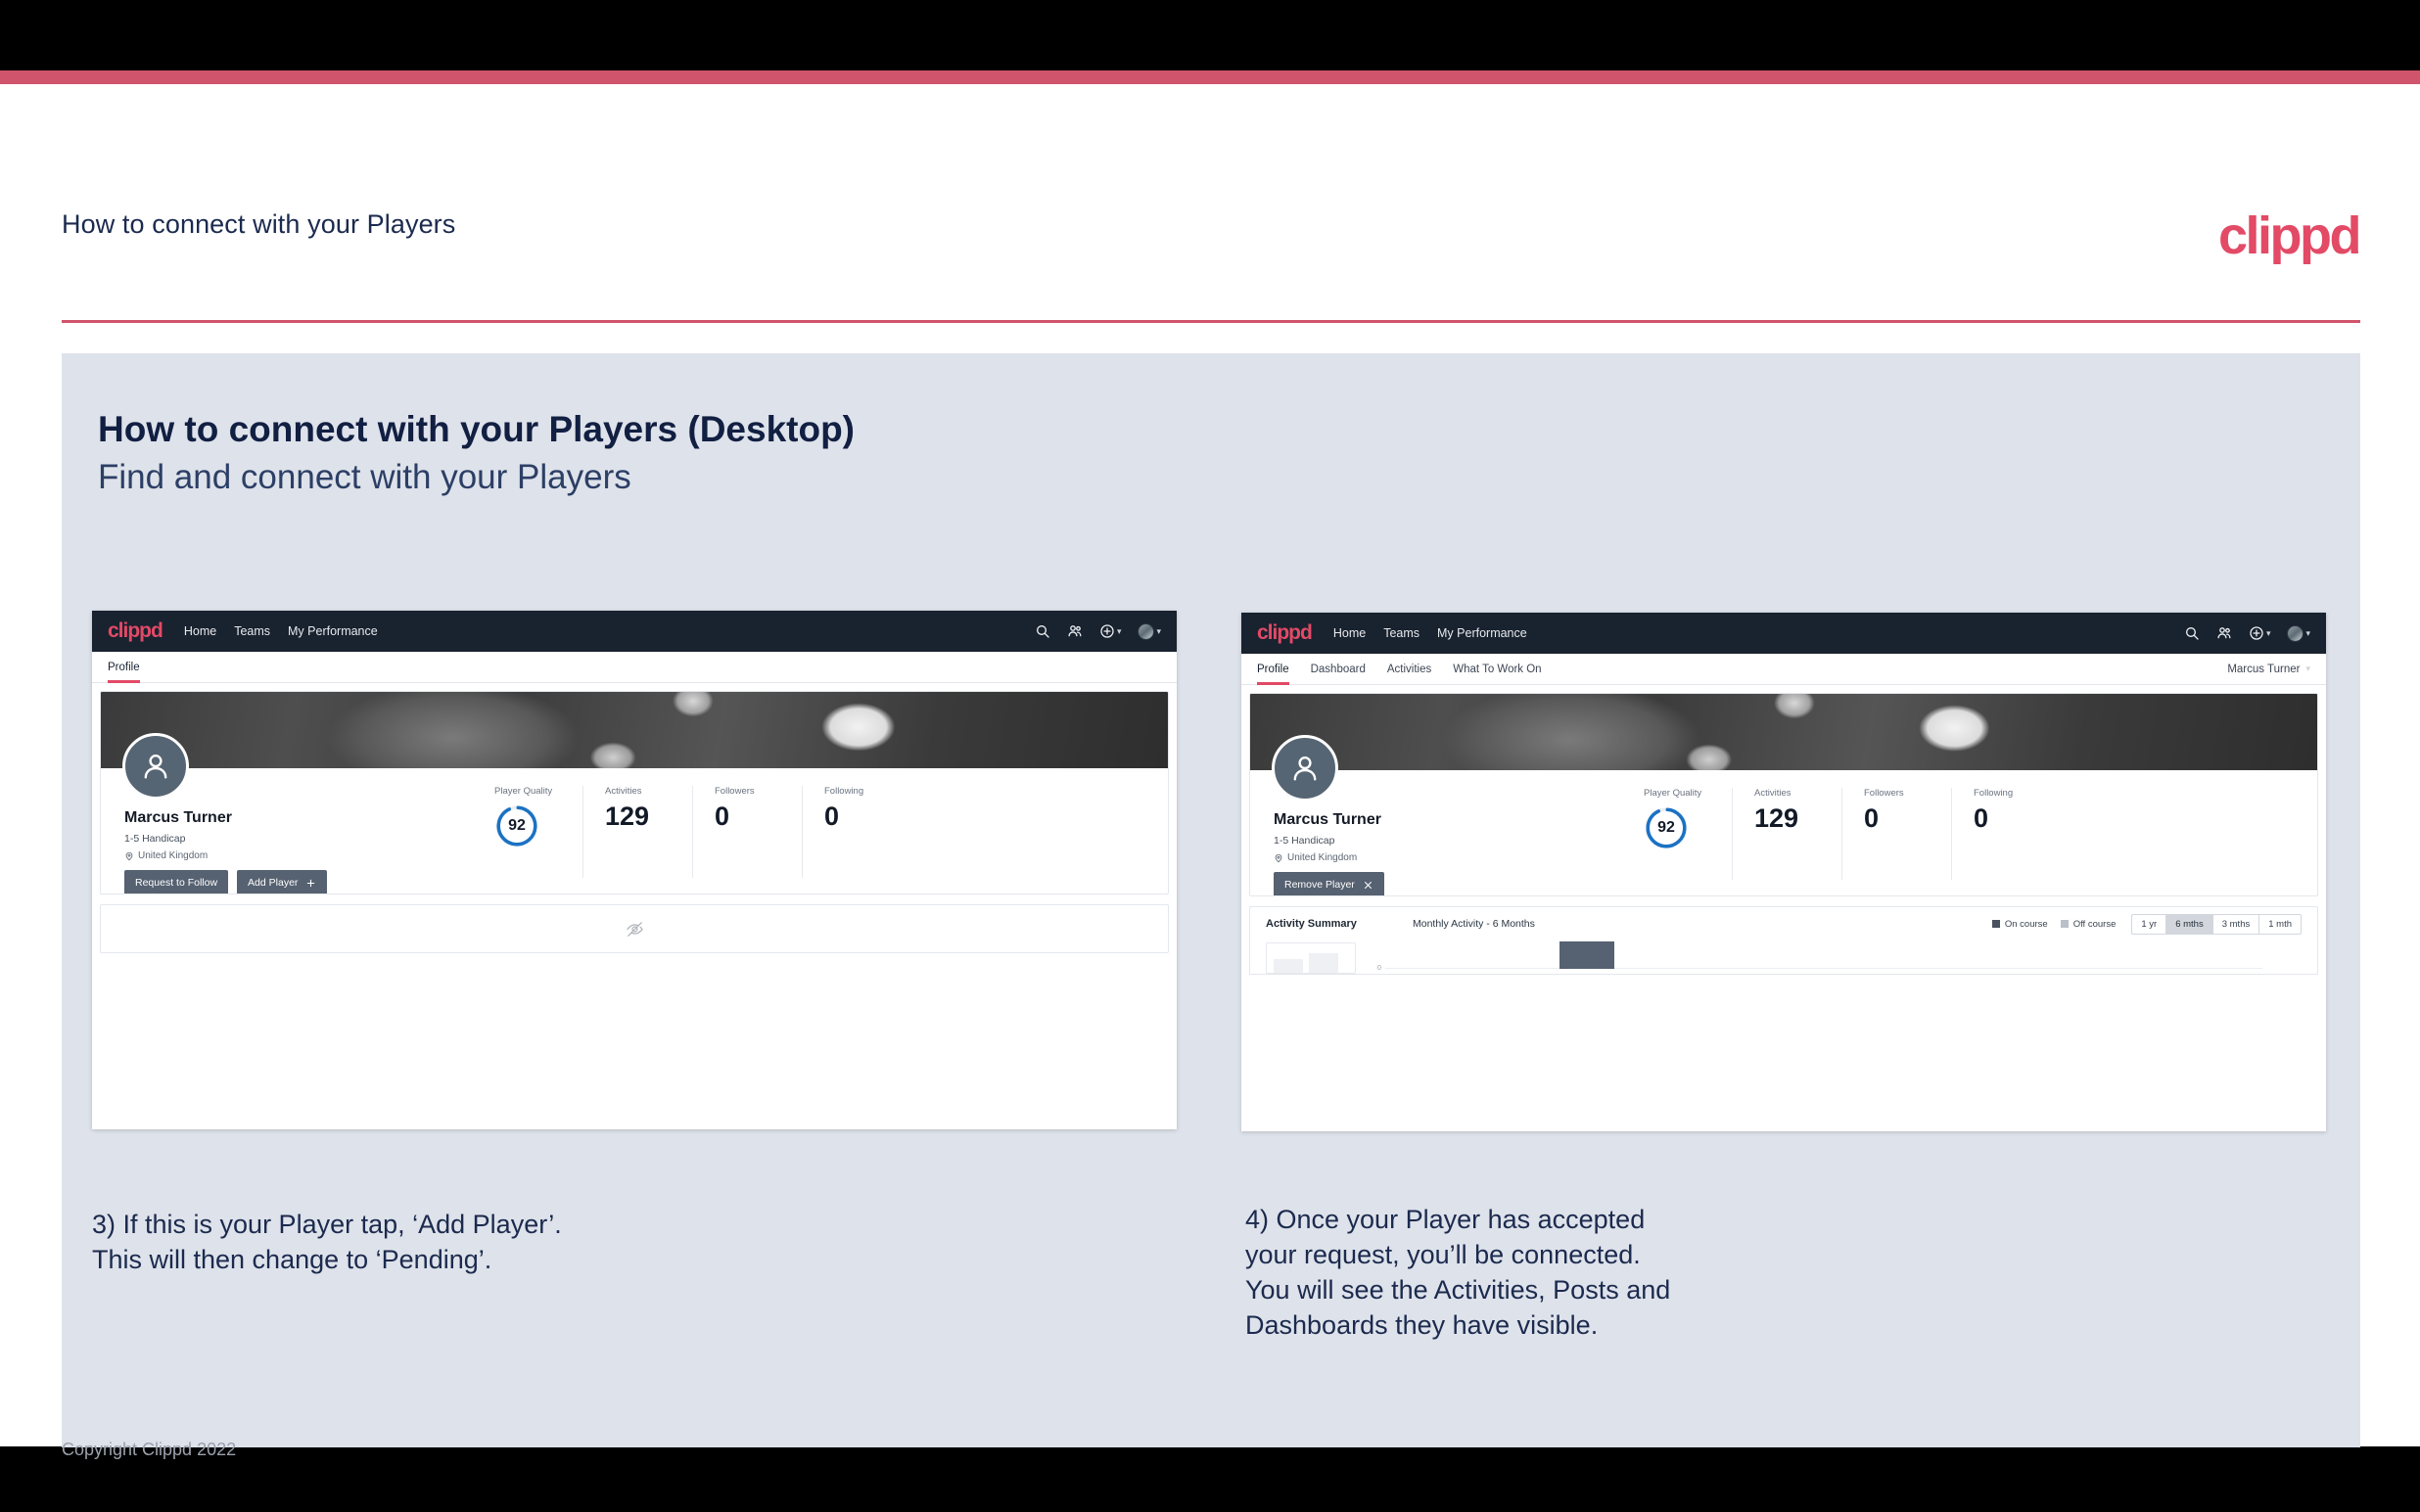 This screenshot has width=2420, height=1512. I want to click on request-to-follow-button: Request to Follow, so click(176, 881).